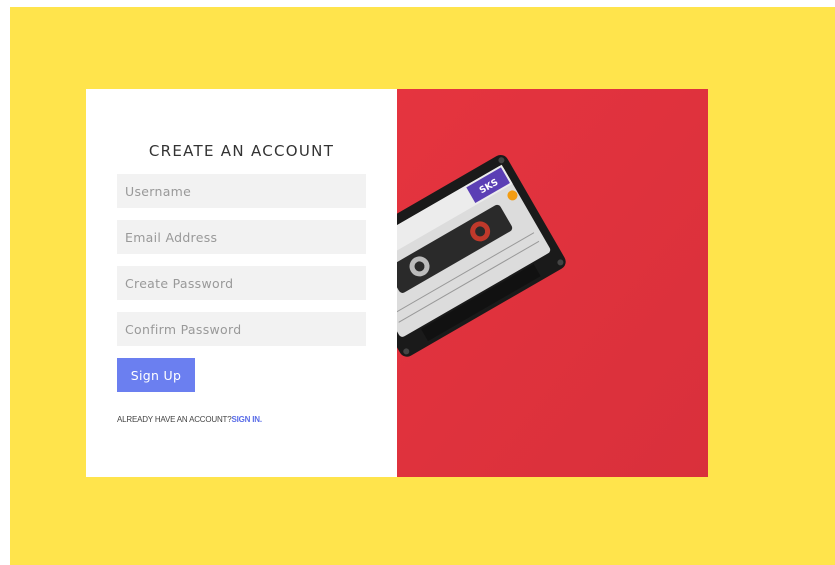 The width and height of the screenshot is (835, 565). I want to click on signin-prompt-text: ALREADY HAVE AN ACCOUNT?, so click(174, 419).